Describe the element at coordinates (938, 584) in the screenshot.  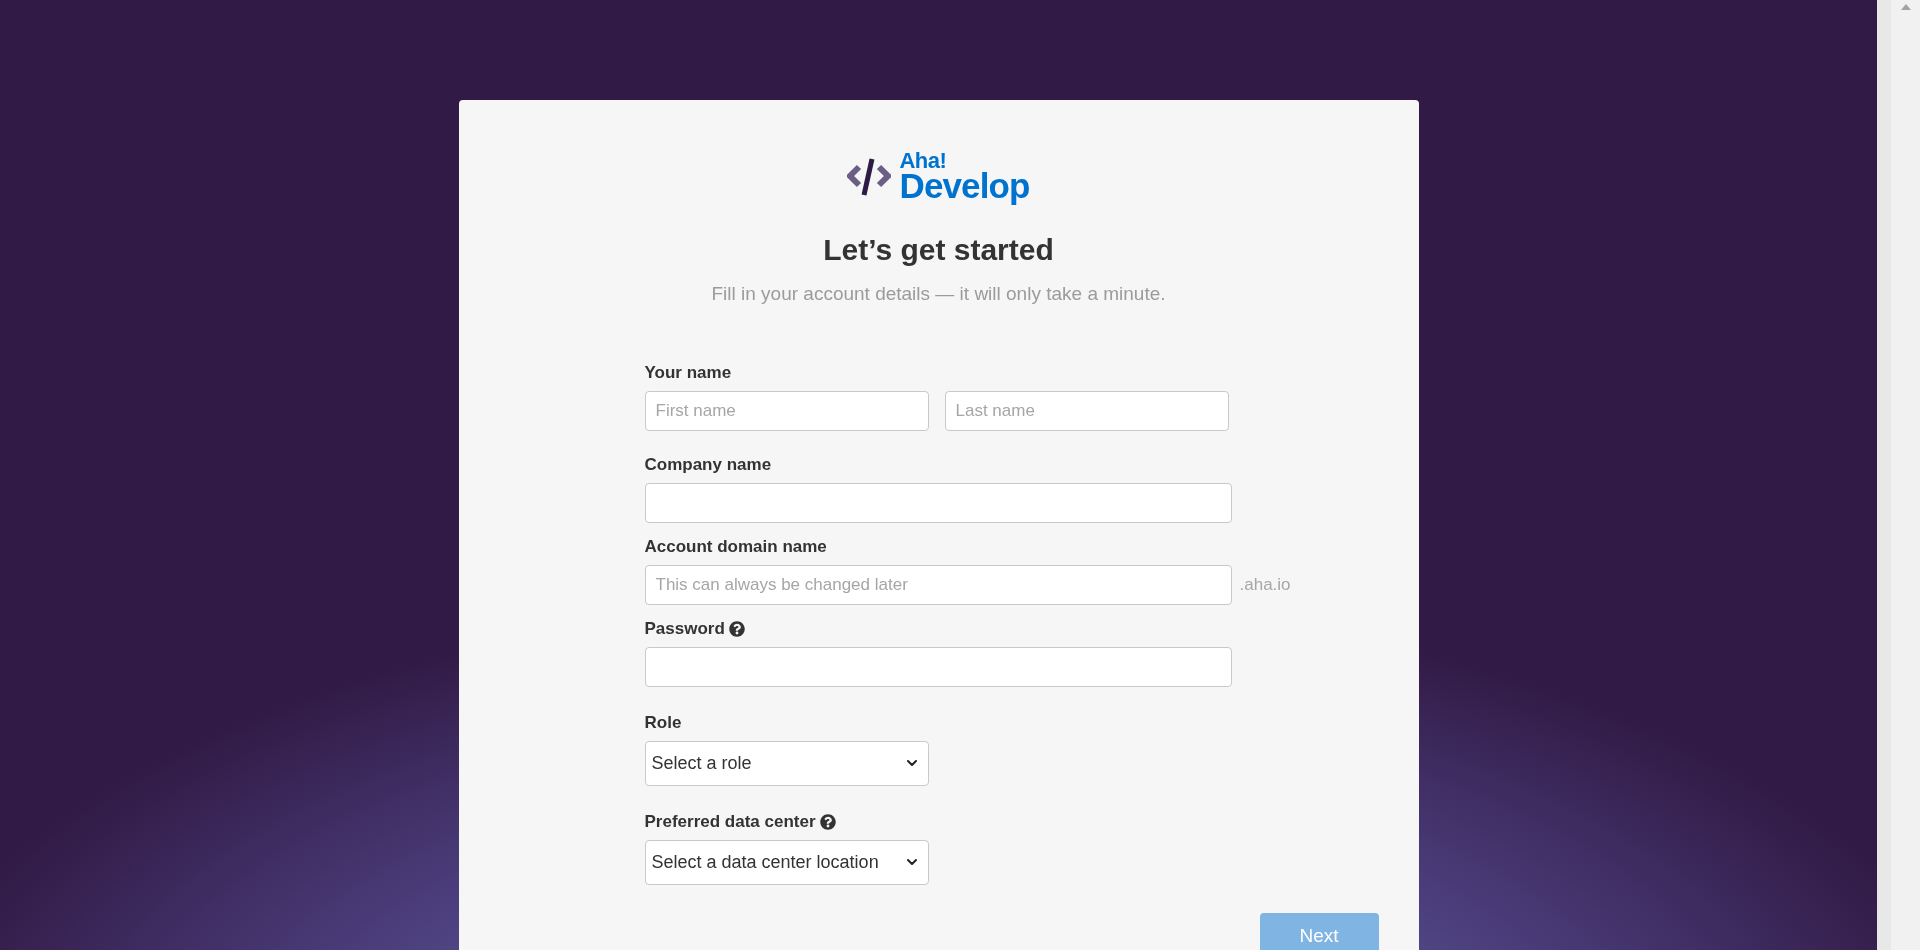
I see `text-input: This can always be changed later` at that location.